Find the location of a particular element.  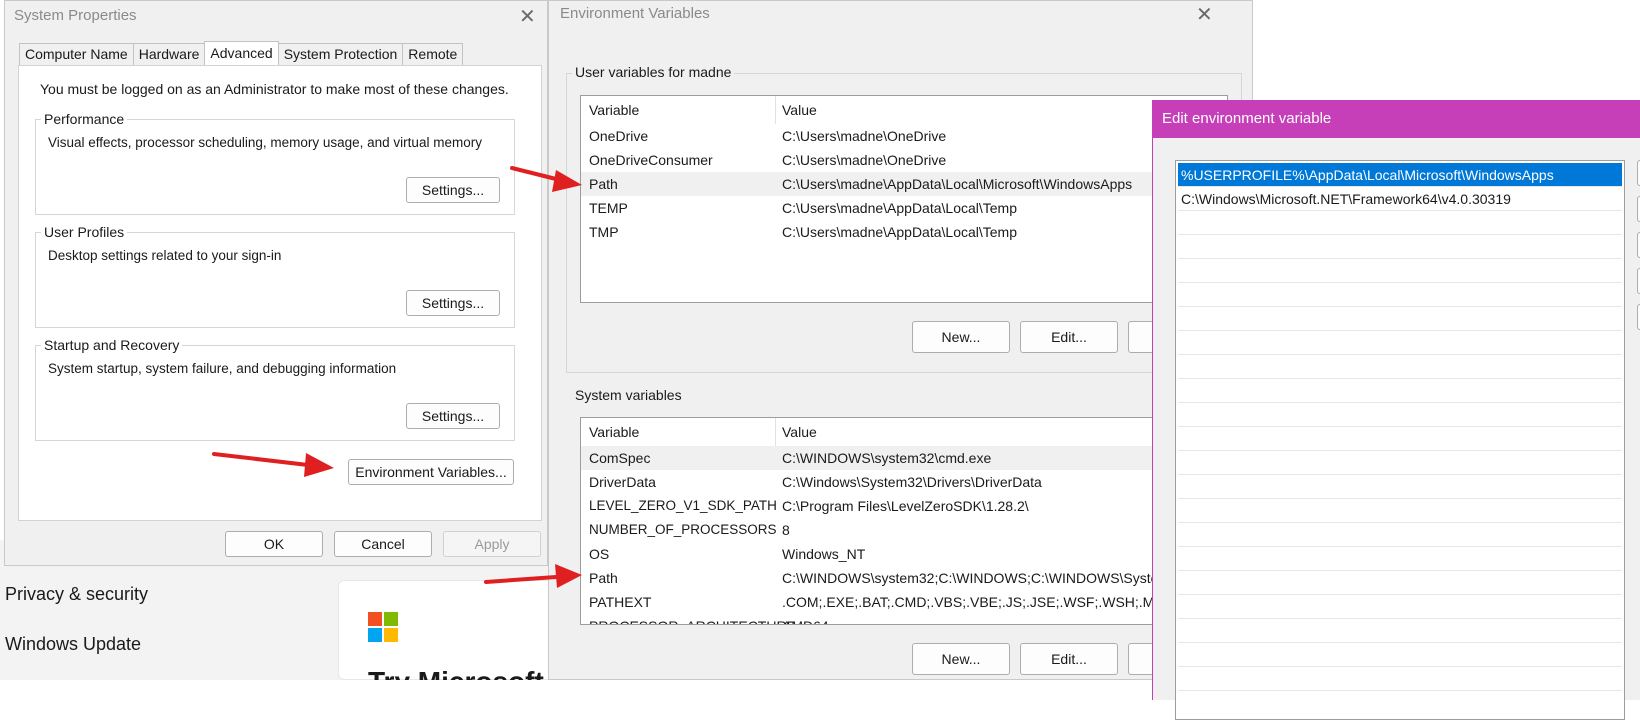

annotation-arrows is located at coordinates (397, 377).